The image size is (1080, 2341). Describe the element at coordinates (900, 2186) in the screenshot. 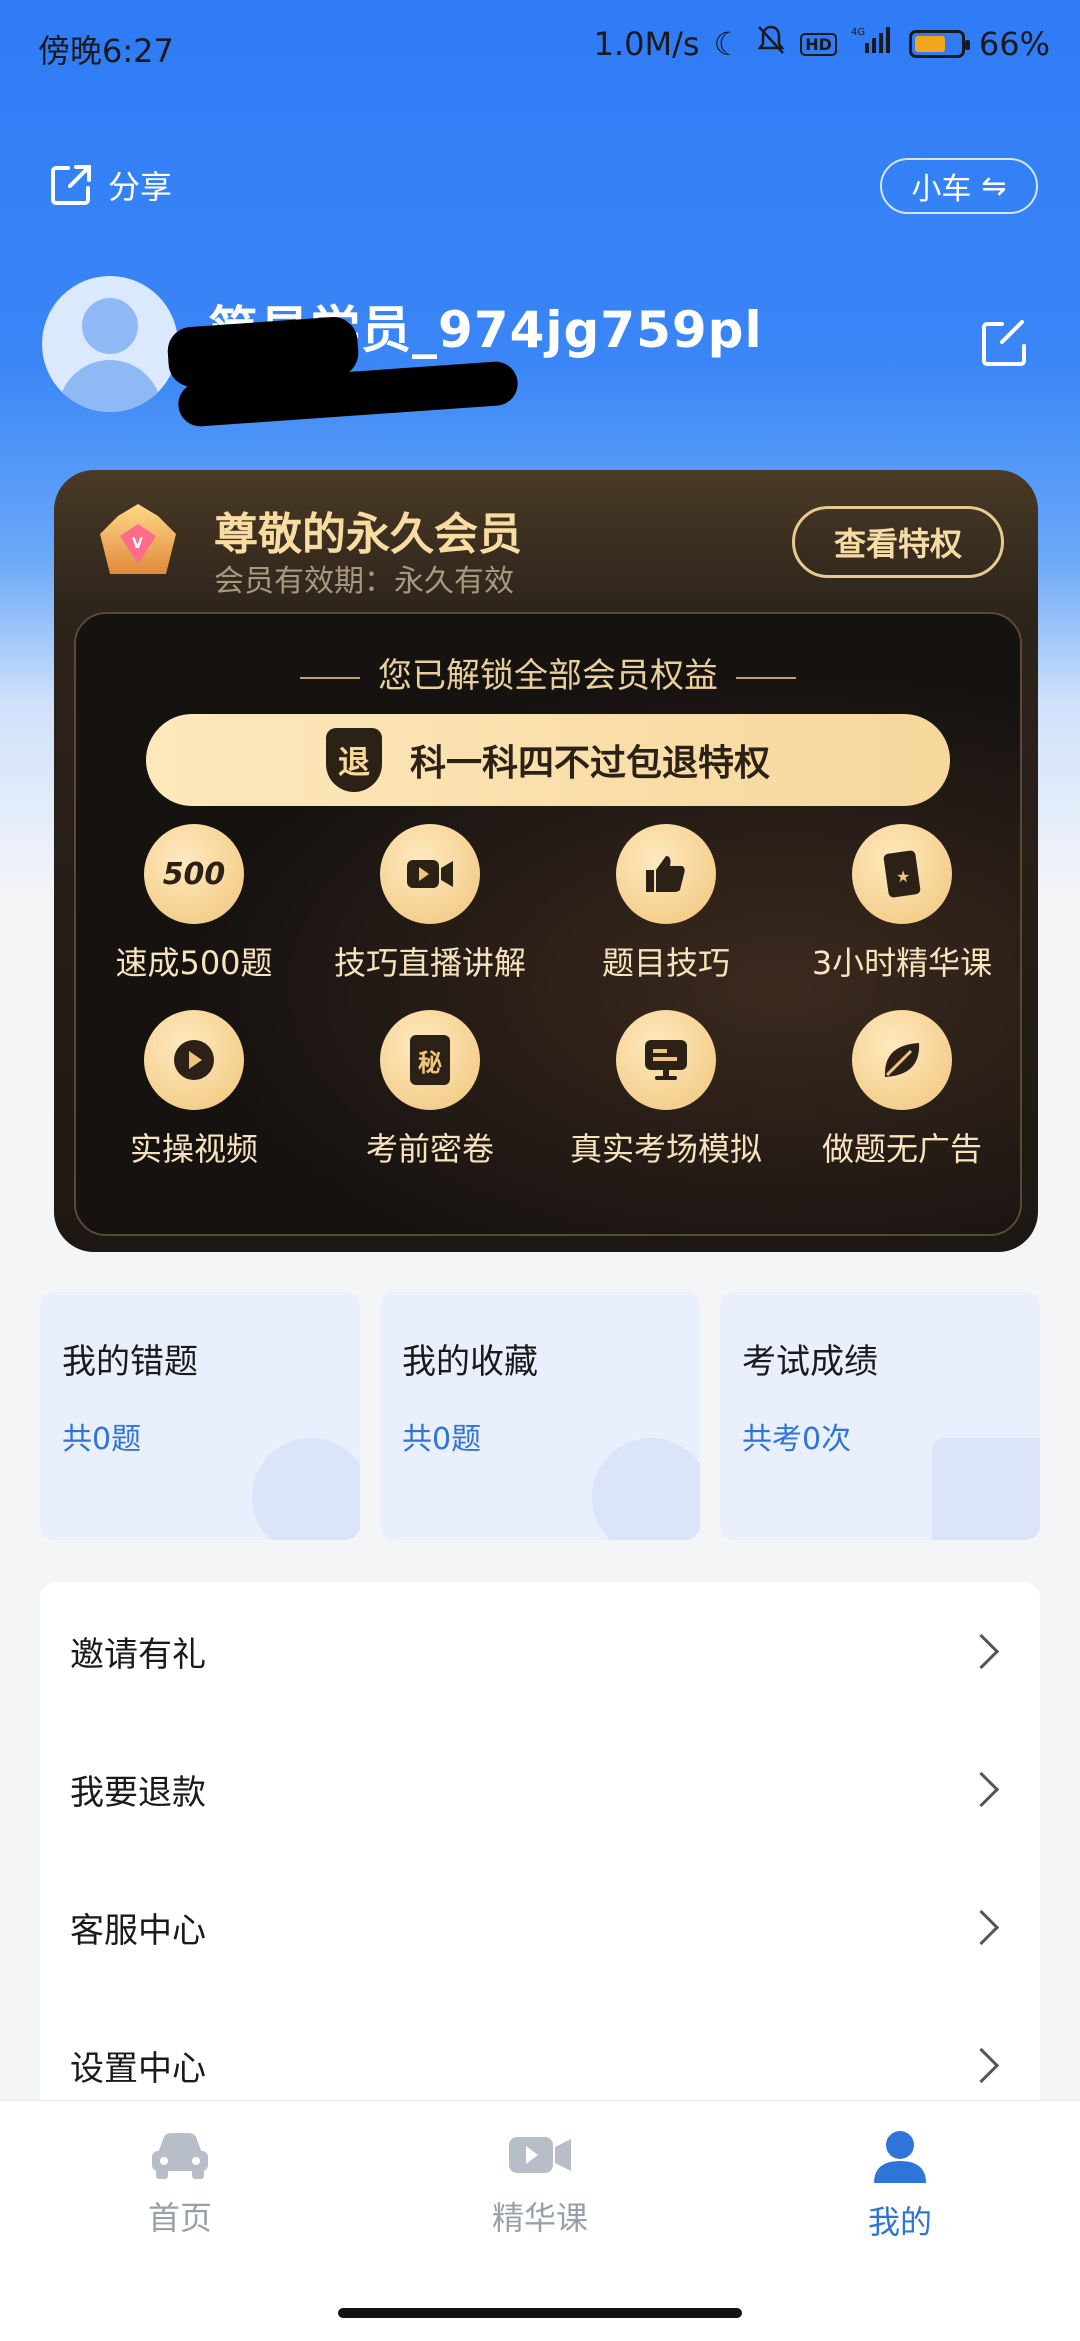

I see `tab-mine: 我的` at that location.